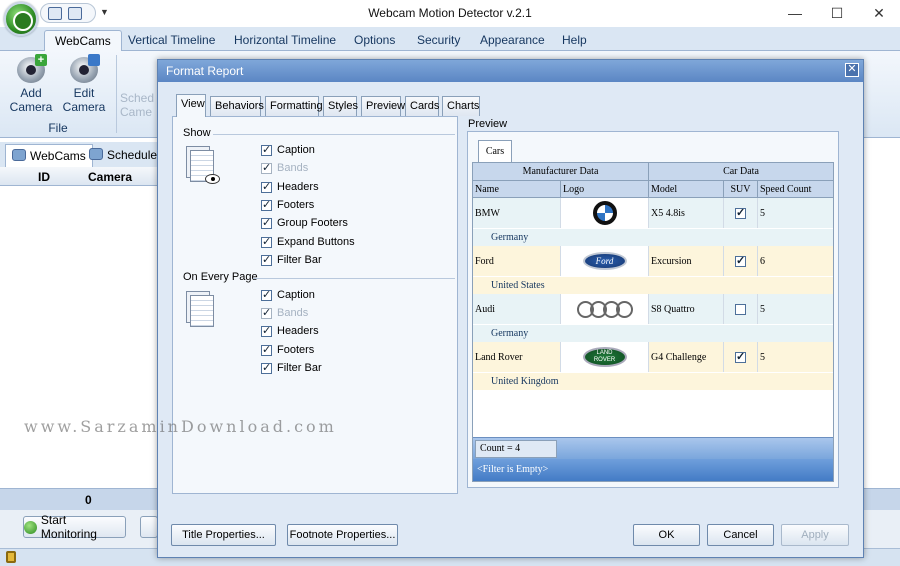 This screenshot has height=566, width=900. Describe the element at coordinates (340, 106) in the screenshot. I see `tab-styles: Styles` at that location.